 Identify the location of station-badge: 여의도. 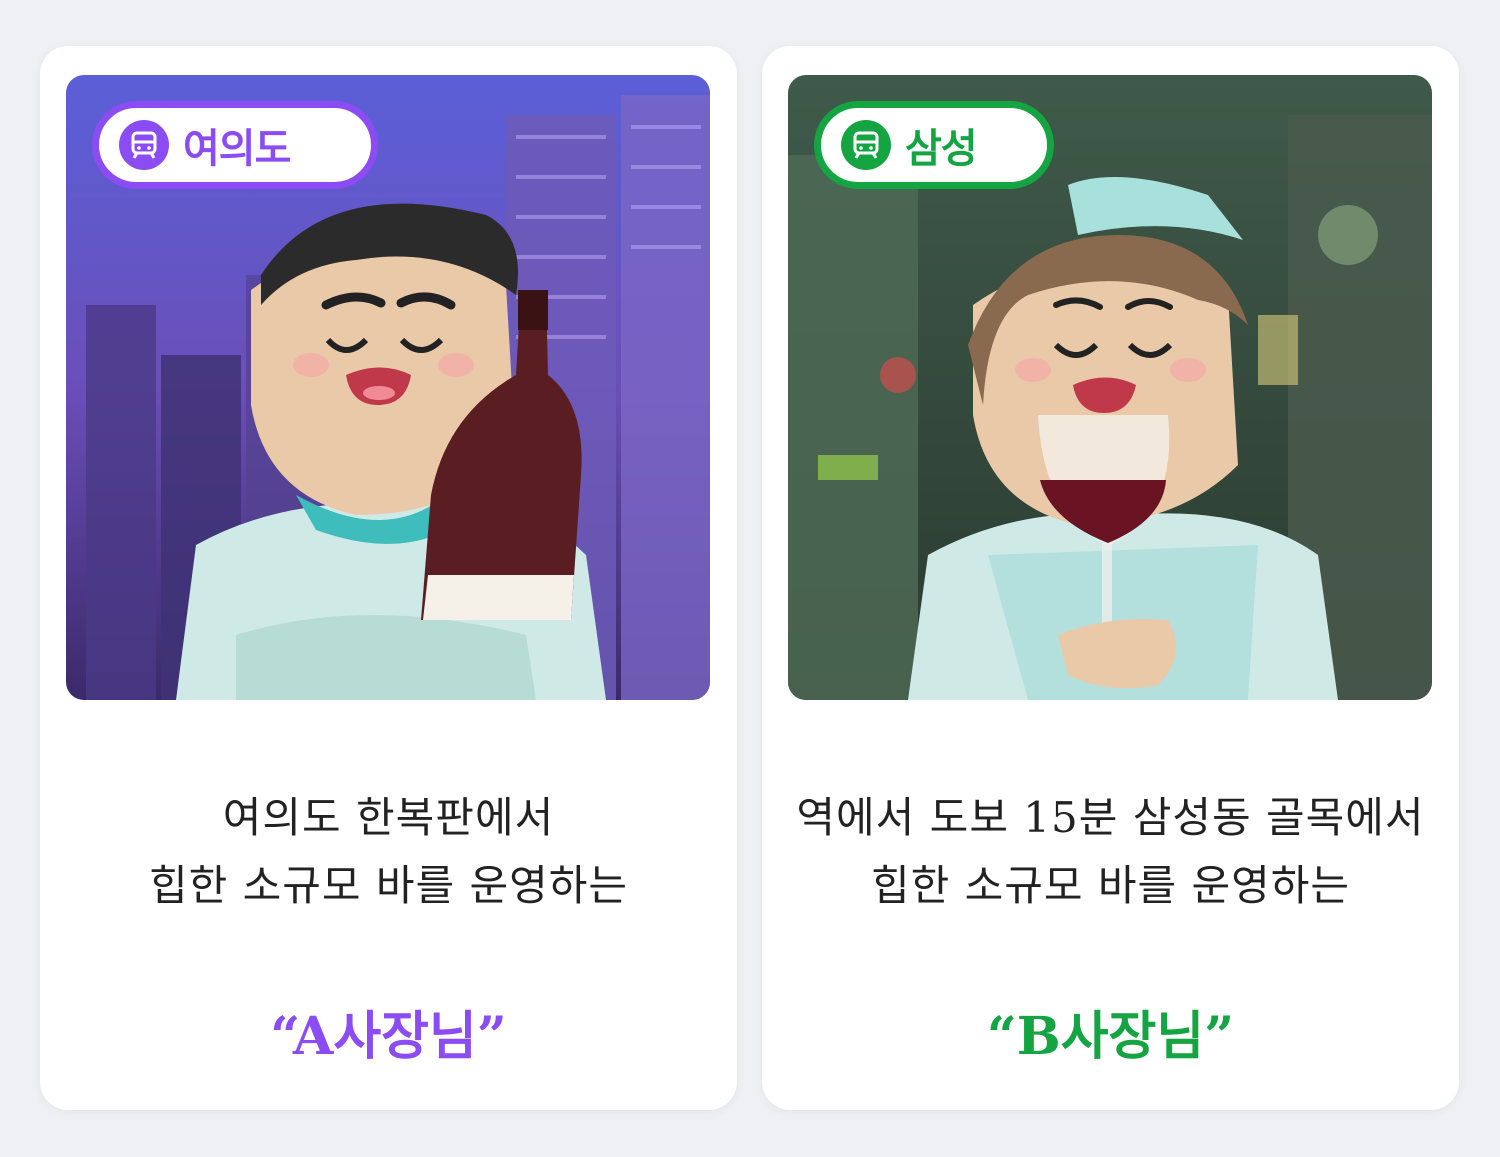
(235, 145).